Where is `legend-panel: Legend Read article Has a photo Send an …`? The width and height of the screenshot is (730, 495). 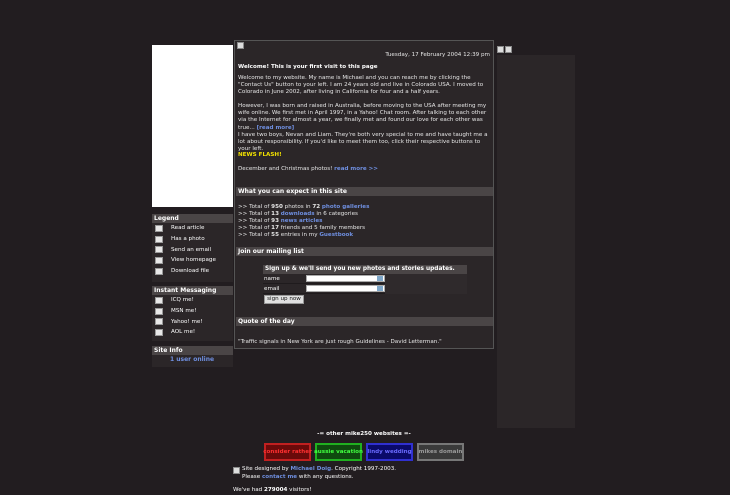
legend-panel: Legend Read article Has a photo Send an … is located at coordinates (192, 248).